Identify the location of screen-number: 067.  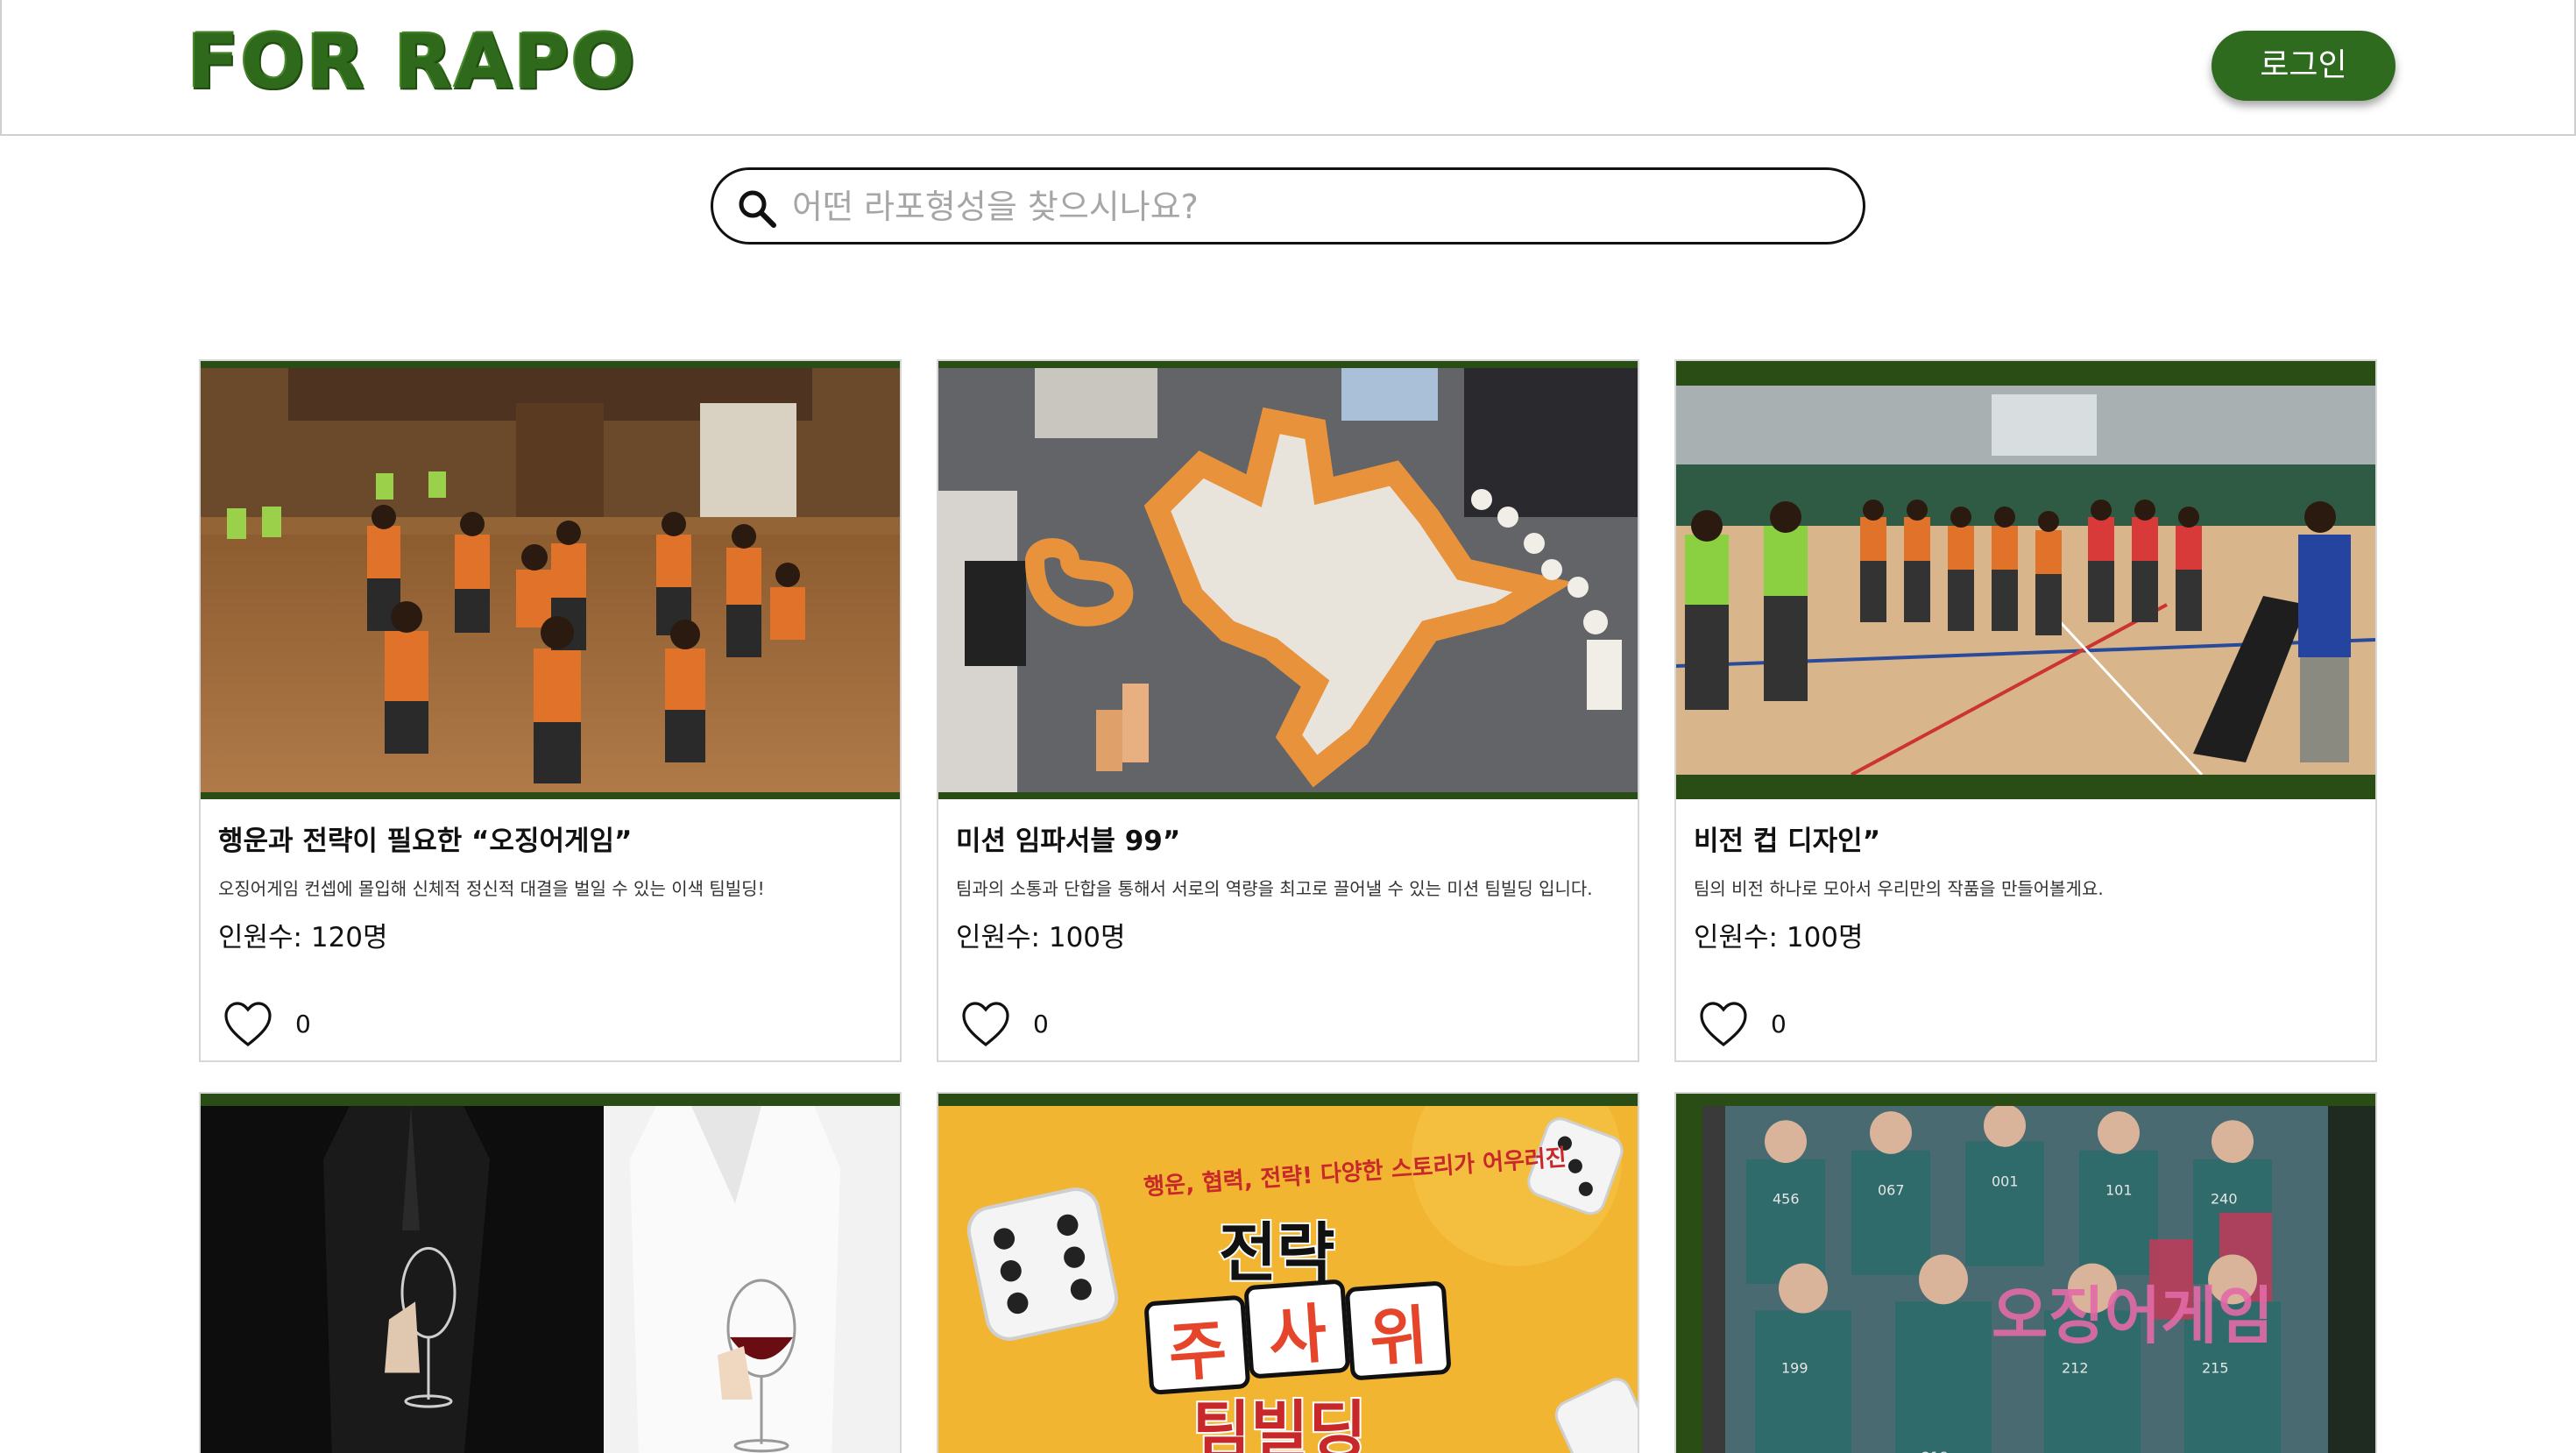
(1891, 1189).